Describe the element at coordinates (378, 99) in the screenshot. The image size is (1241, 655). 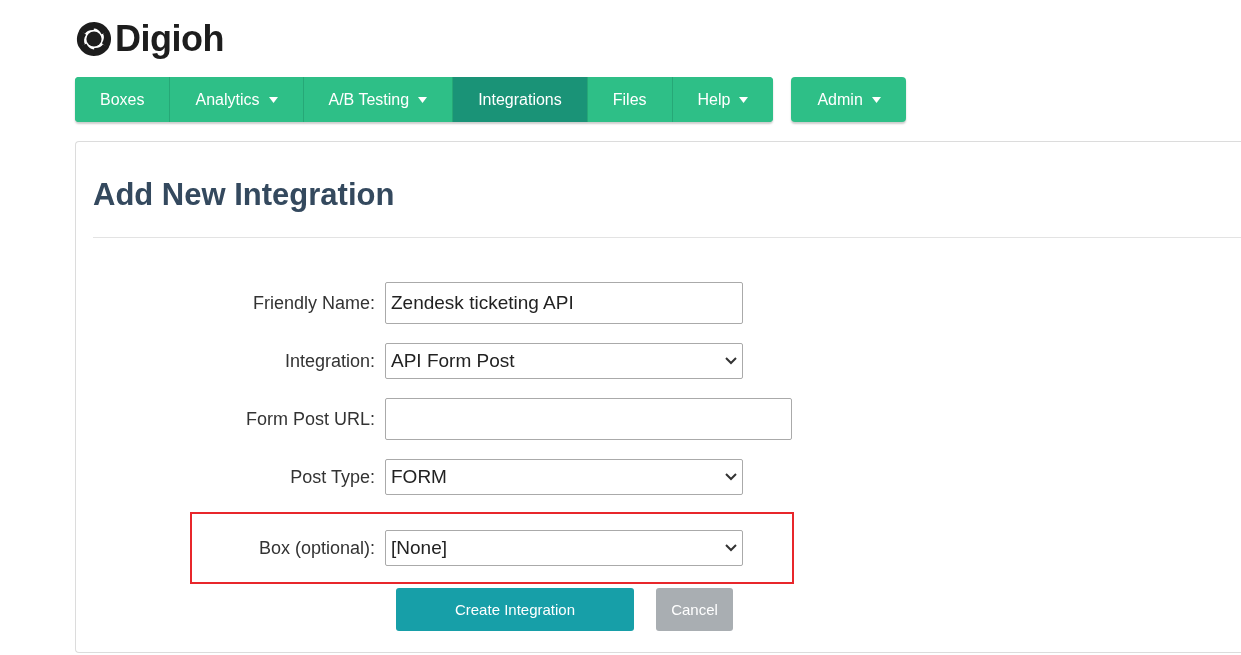
I see `nav-tab: A/B Testing` at that location.